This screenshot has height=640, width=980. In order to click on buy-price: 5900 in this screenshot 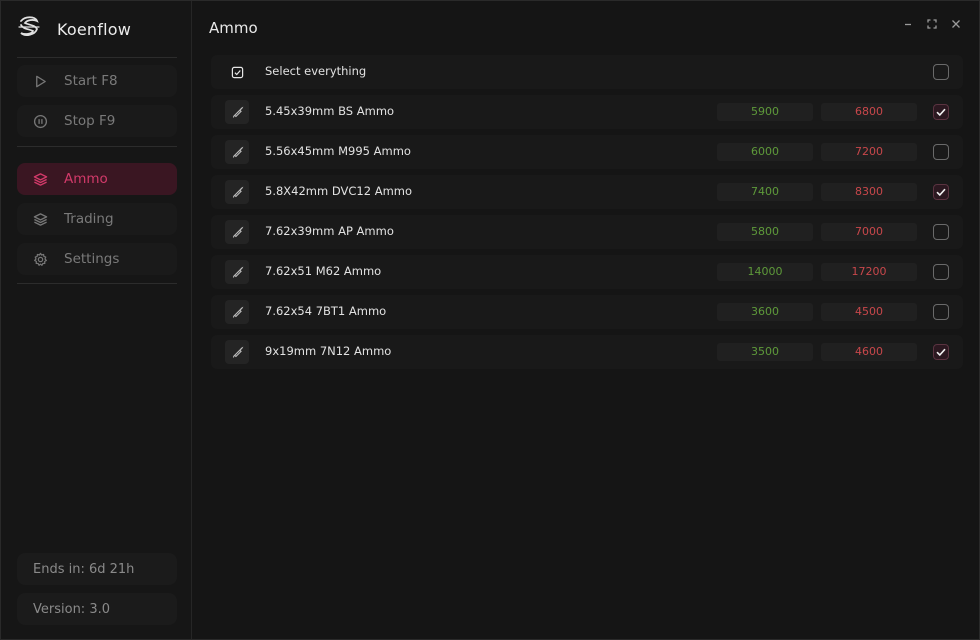, I will do `click(765, 112)`.